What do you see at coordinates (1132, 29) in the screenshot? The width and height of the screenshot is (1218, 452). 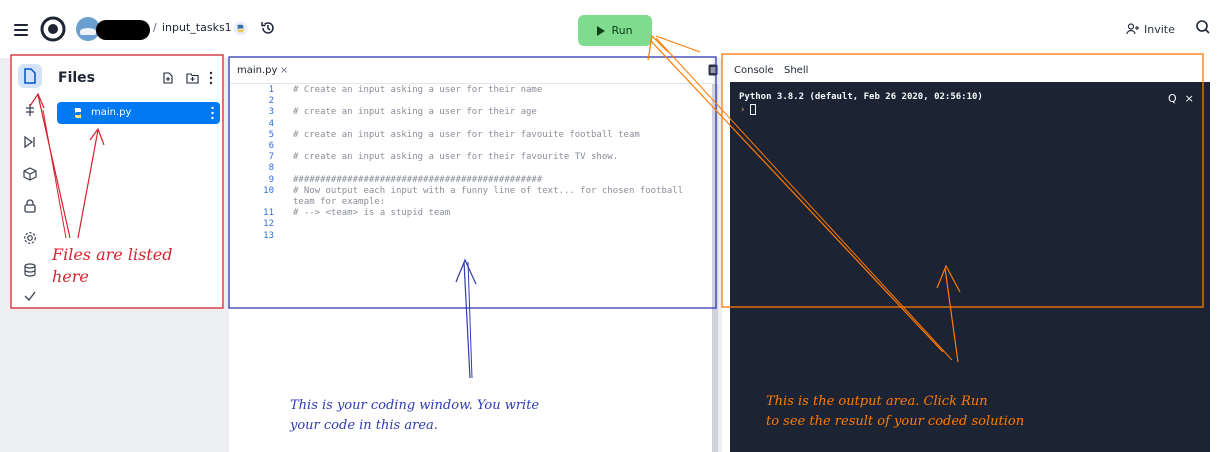 I see `add-person-icon` at bounding box center [1132, 29].